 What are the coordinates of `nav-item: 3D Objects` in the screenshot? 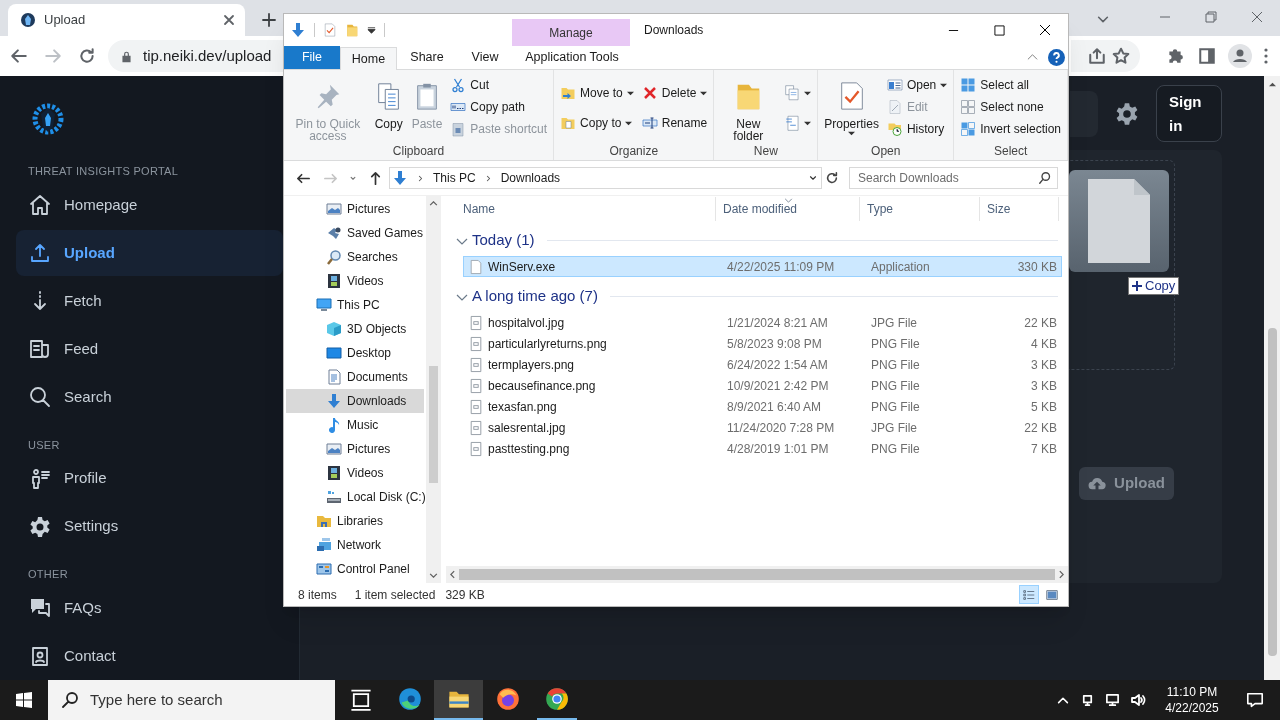 It's located at (355, 329).